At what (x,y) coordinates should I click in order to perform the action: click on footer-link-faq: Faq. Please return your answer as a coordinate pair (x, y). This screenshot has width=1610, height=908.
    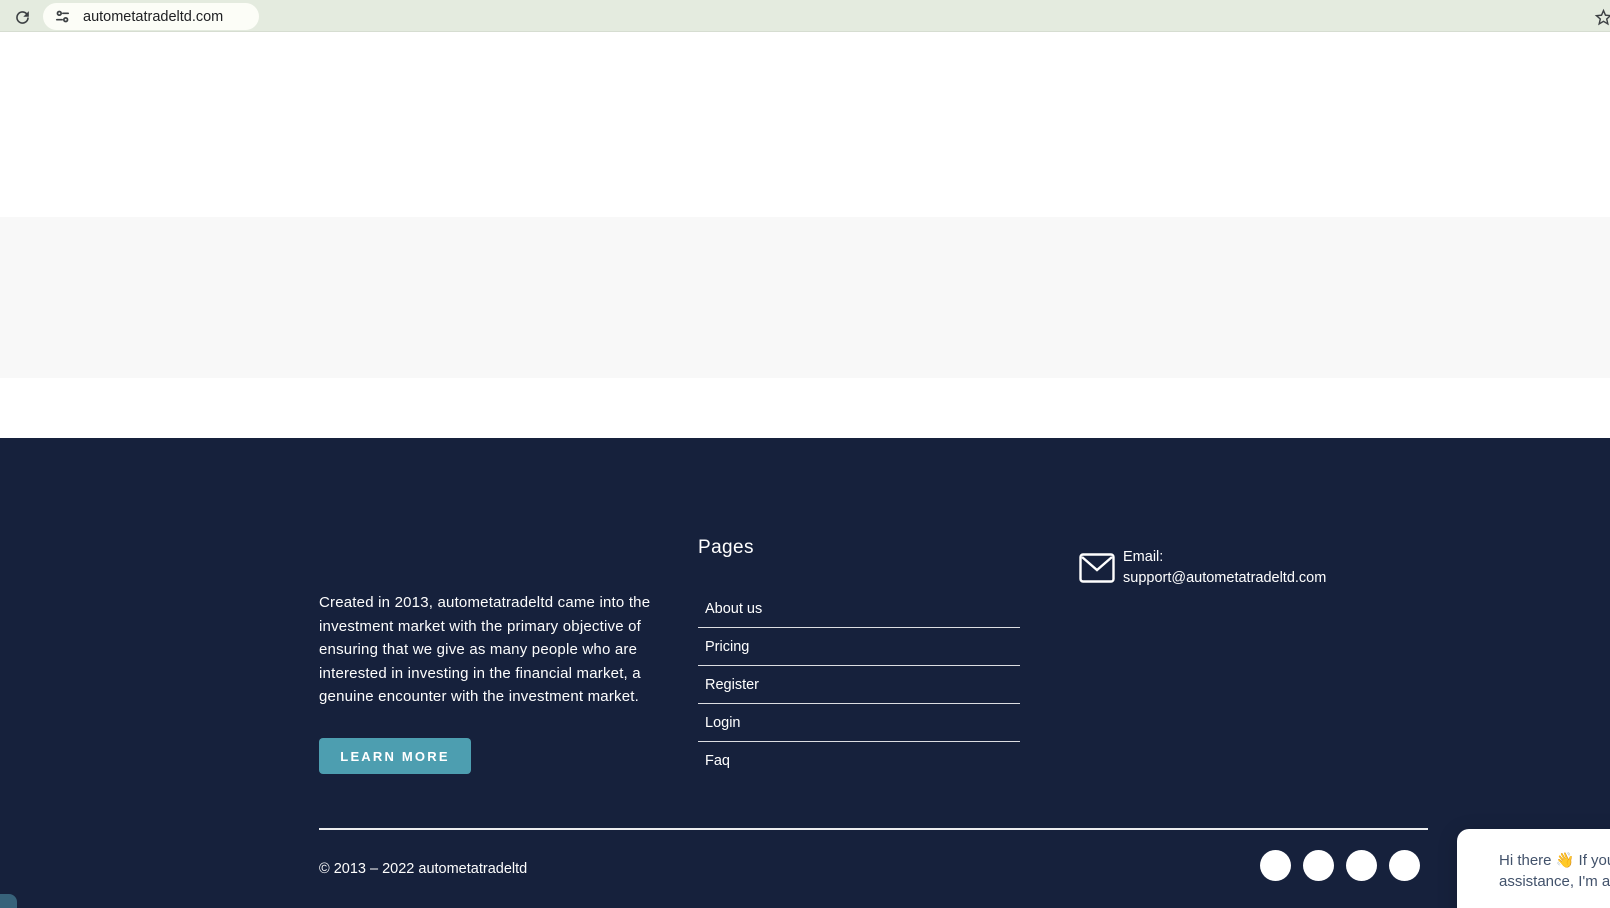
    Looking at the image, I should click on (859, 760).